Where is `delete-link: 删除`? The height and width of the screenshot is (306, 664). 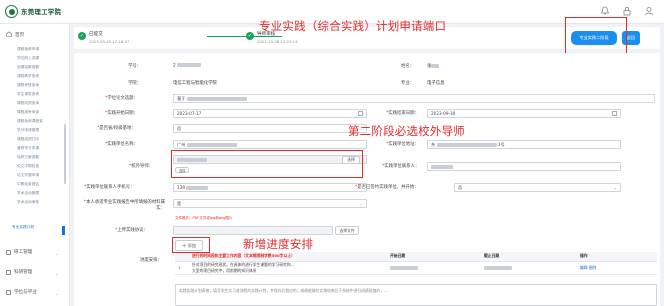
delete-link: 删除 is located at coordinates (593, 267).